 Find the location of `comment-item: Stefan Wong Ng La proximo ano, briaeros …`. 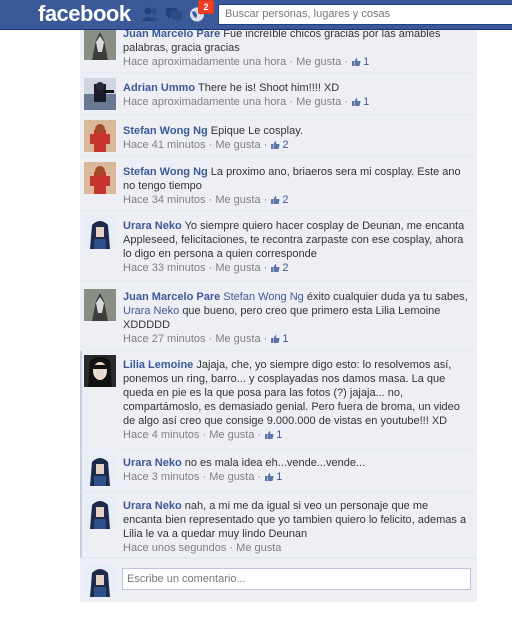

comment-item: Stefan Wong Ng La proximo ano, briaeros … is located at coordinates (278, 183).